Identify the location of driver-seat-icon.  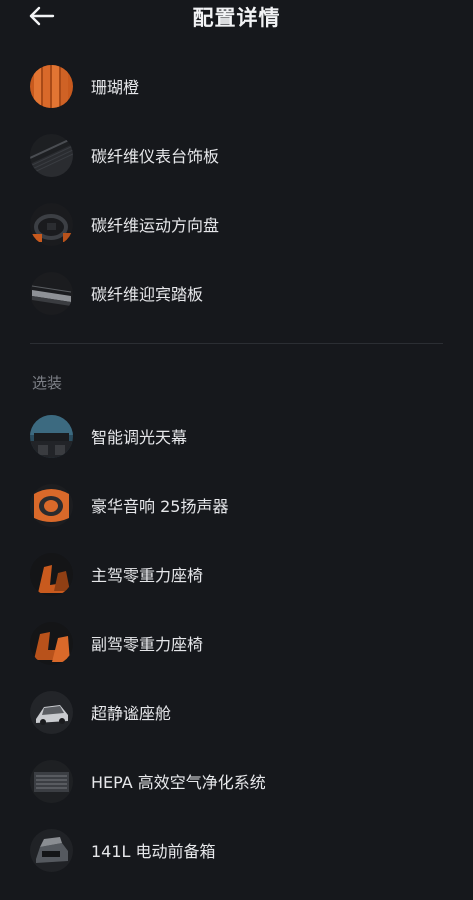
(51, 574).